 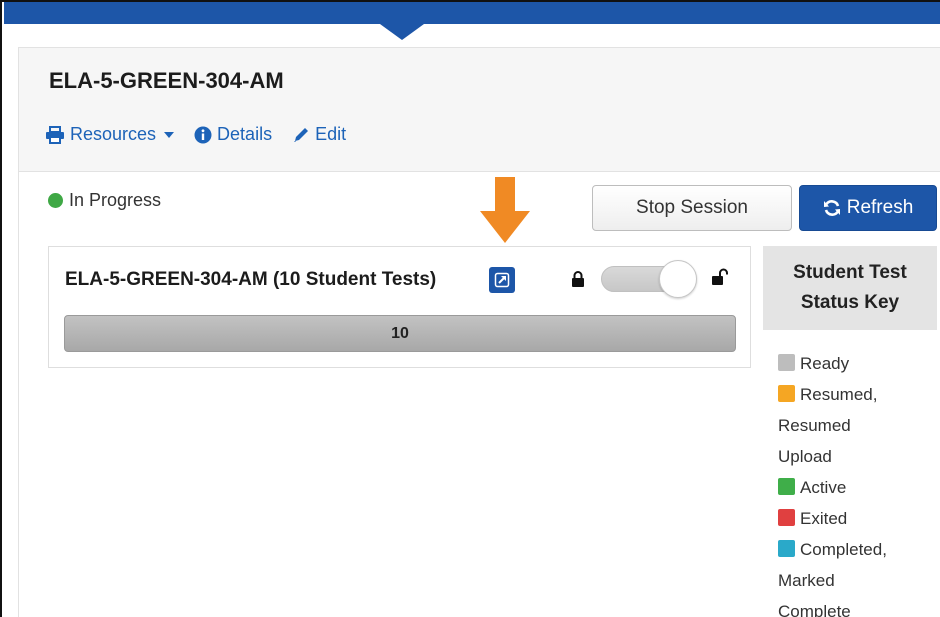 What do you see at coordinates (115, 200) in the screenshot?
I see `status-label: In Progress` at bounding box center [115, 200].